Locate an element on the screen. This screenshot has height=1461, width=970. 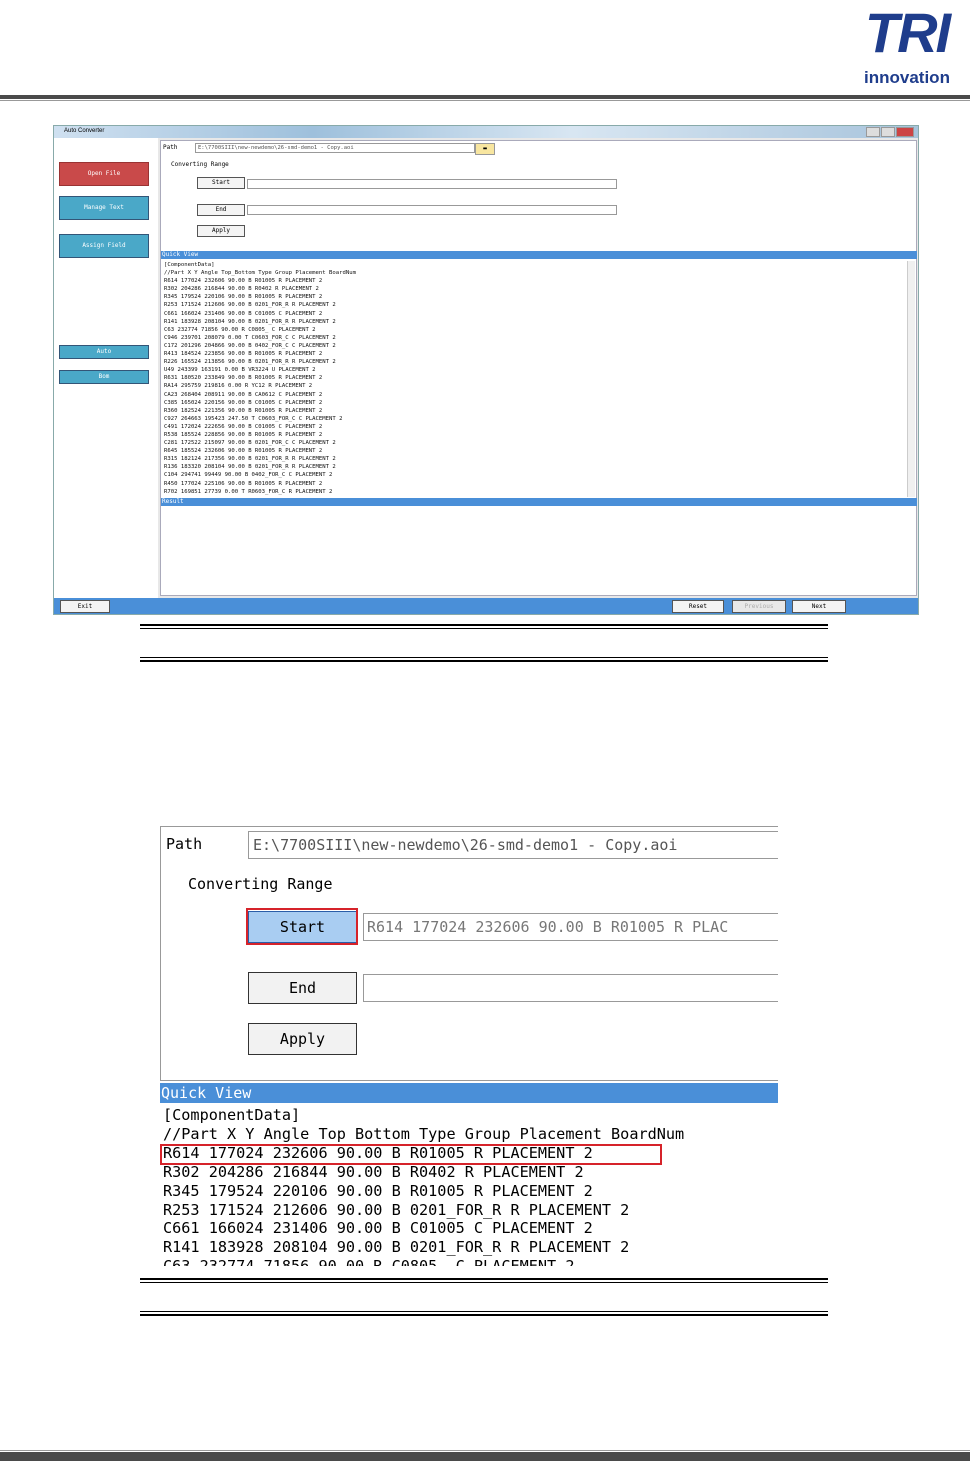
start-button: Start is located at coordinates (221, 183).